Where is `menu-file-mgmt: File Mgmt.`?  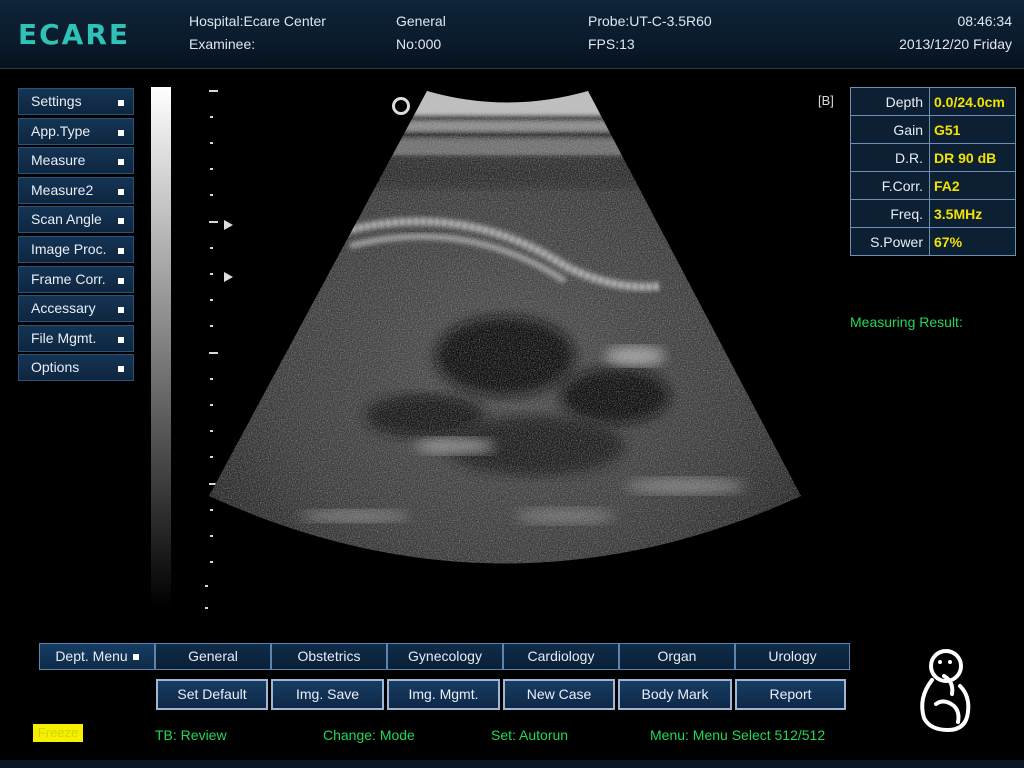
menu-file-mgmt: File Mgmt. is located at coordinates (76, 338).